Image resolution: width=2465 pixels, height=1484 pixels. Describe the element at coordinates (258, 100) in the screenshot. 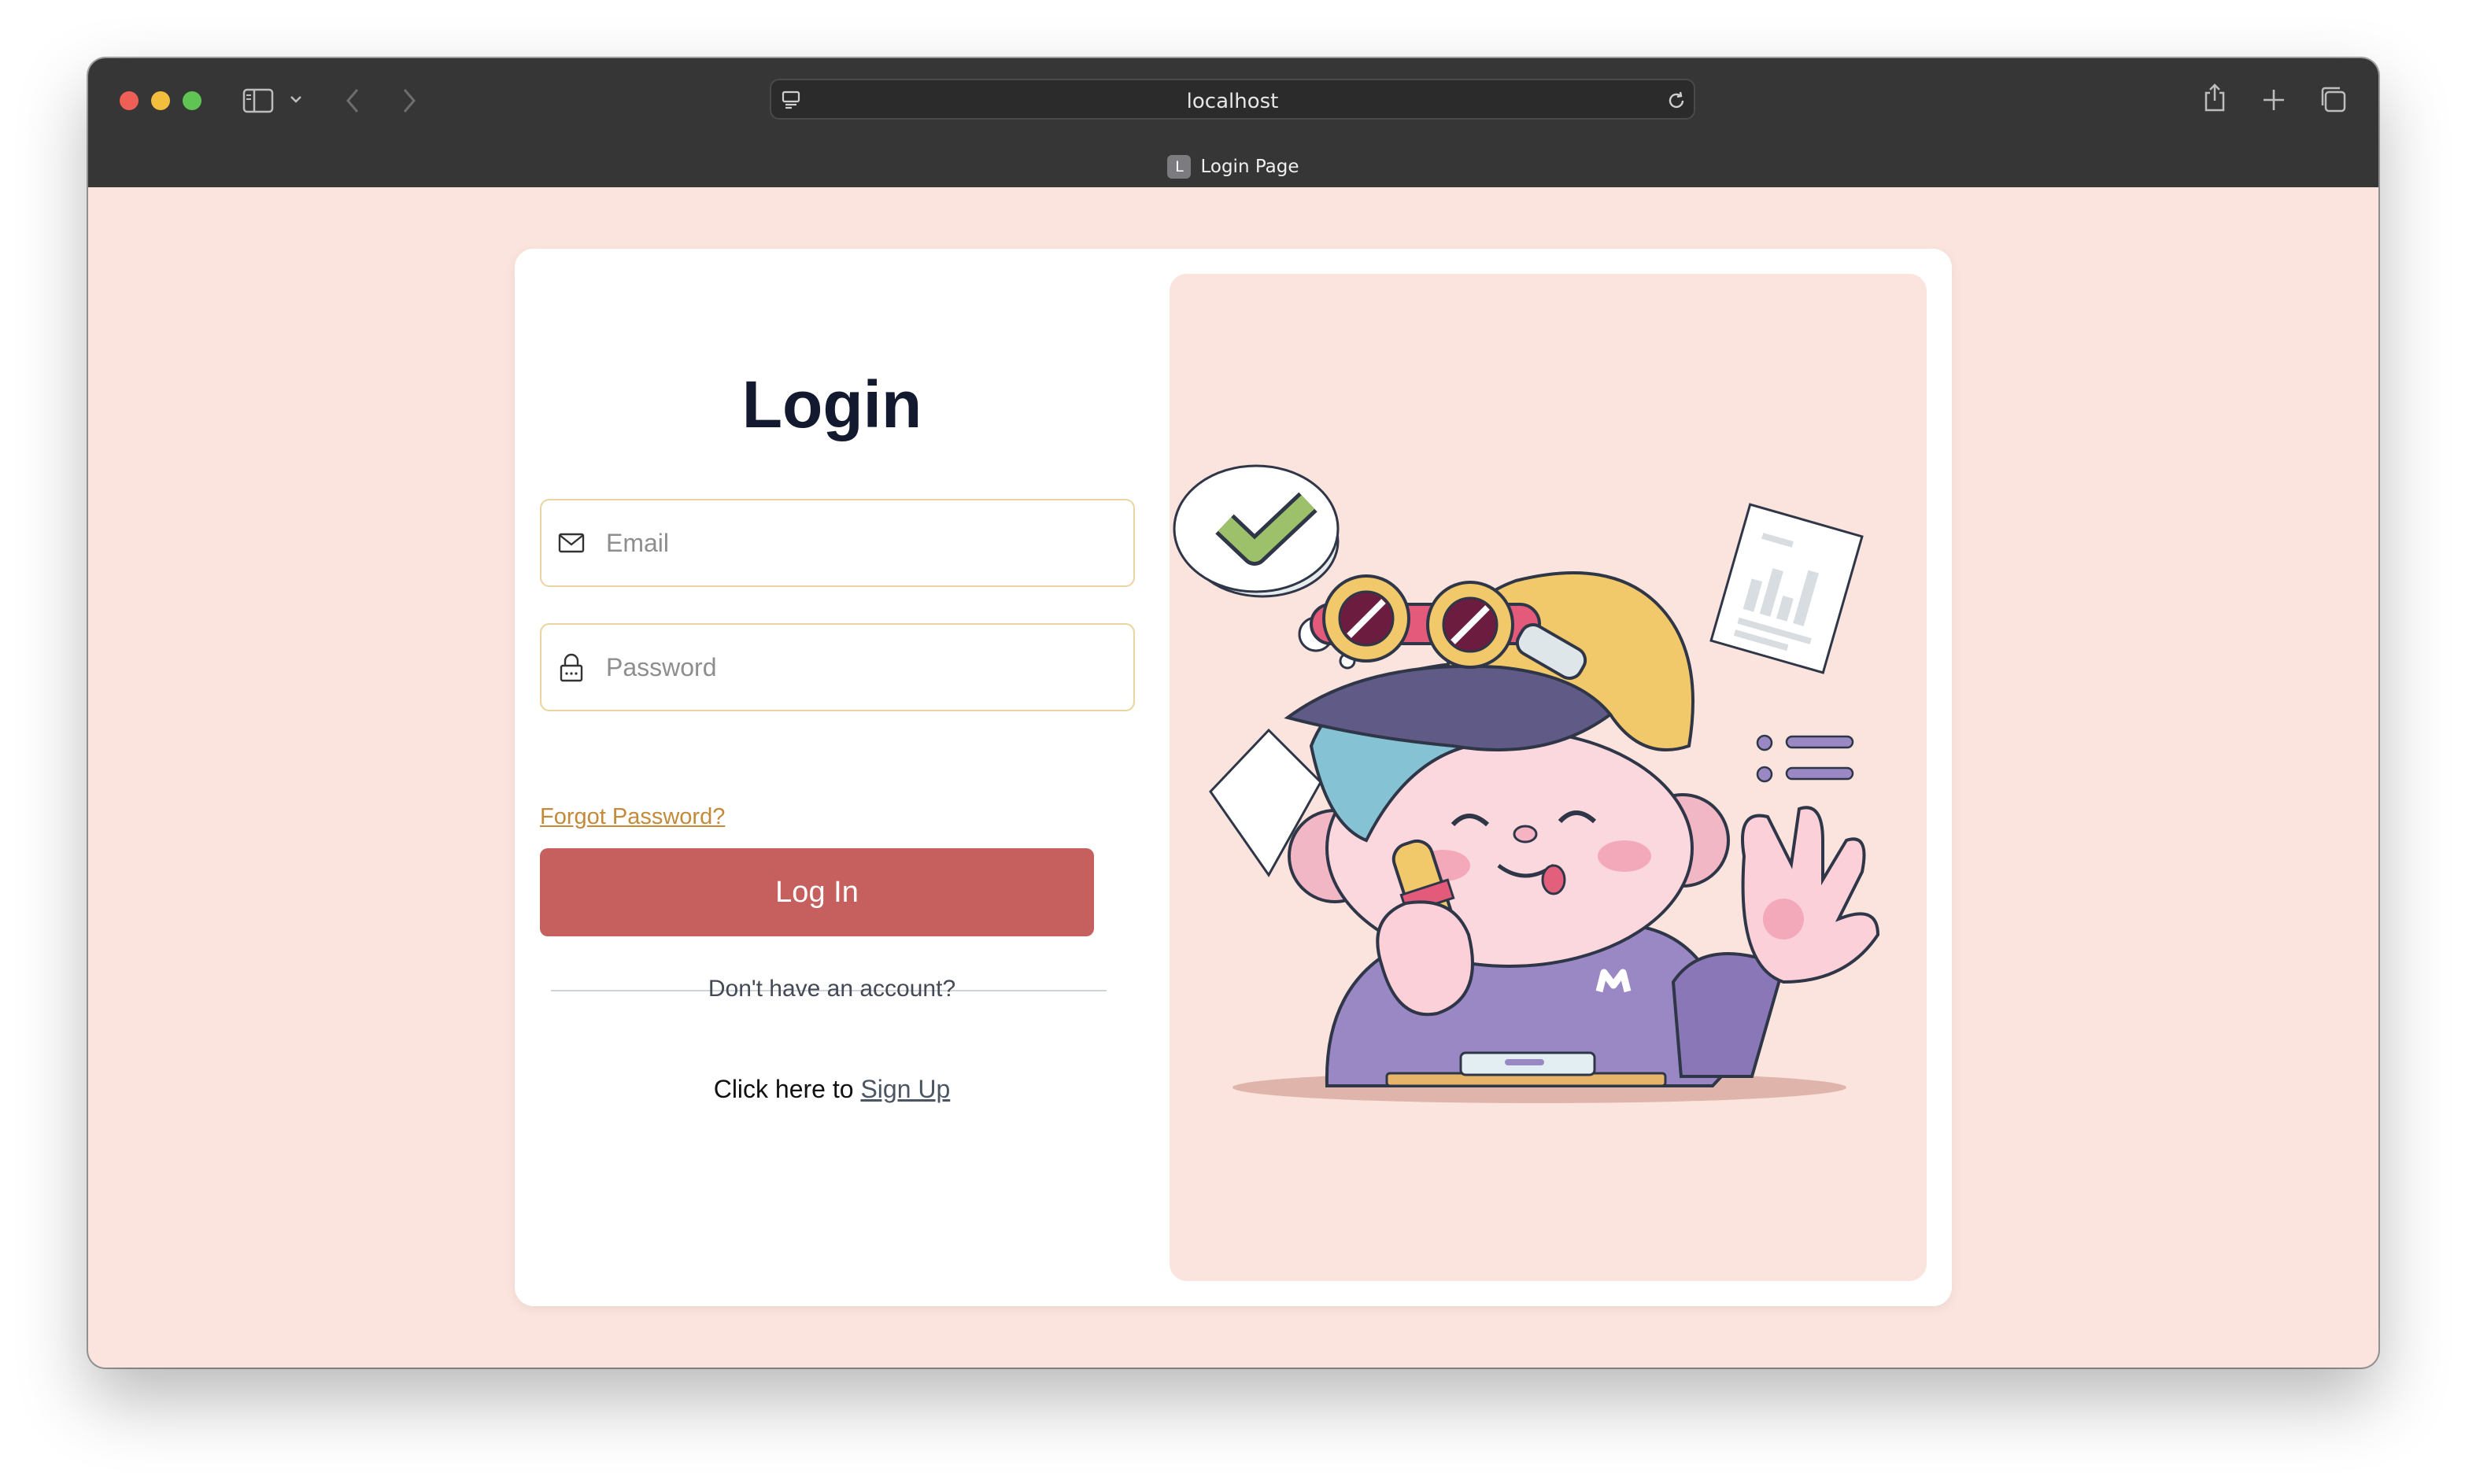

I see `sidebar-icon` at that location.